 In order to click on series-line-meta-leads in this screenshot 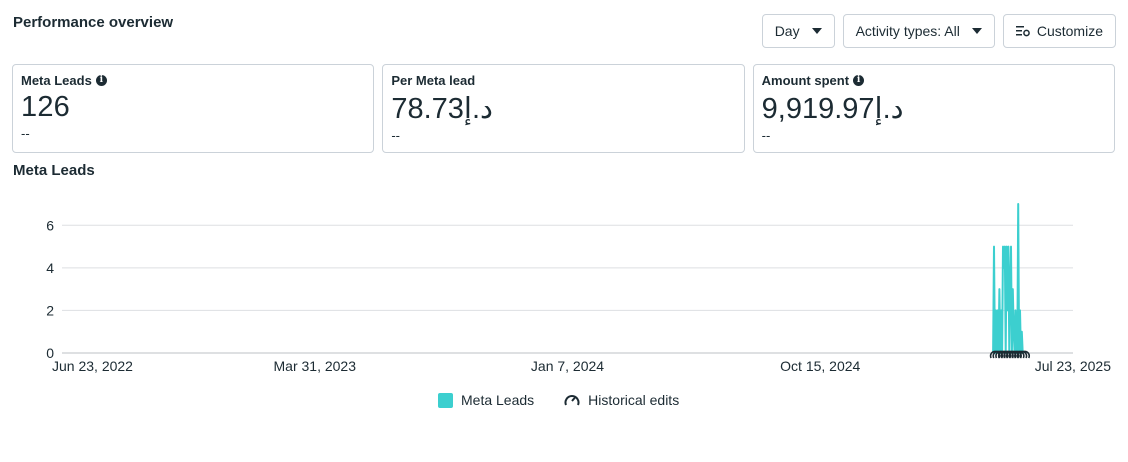, I will do `click(1008, 278)`.